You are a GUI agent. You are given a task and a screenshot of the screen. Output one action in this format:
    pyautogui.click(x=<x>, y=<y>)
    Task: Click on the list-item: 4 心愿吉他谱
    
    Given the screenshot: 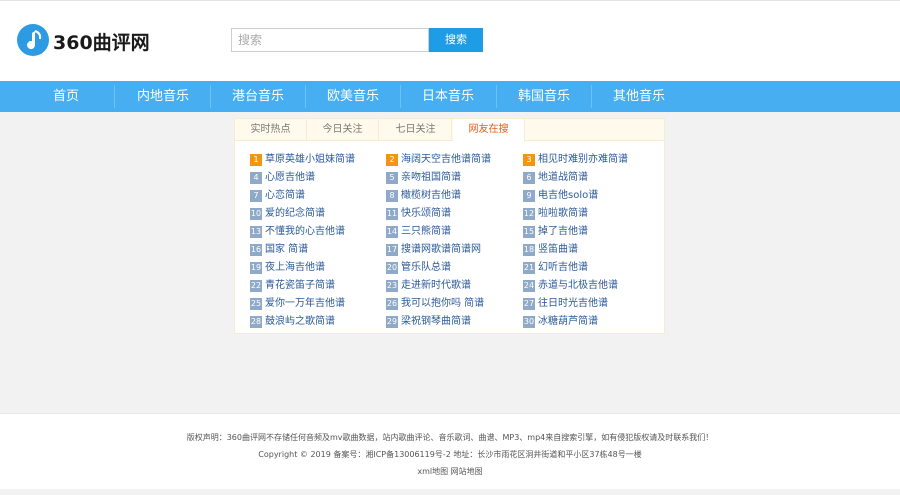 What is the action you would take?
    pyautogui.click(x=317, y=178)
    